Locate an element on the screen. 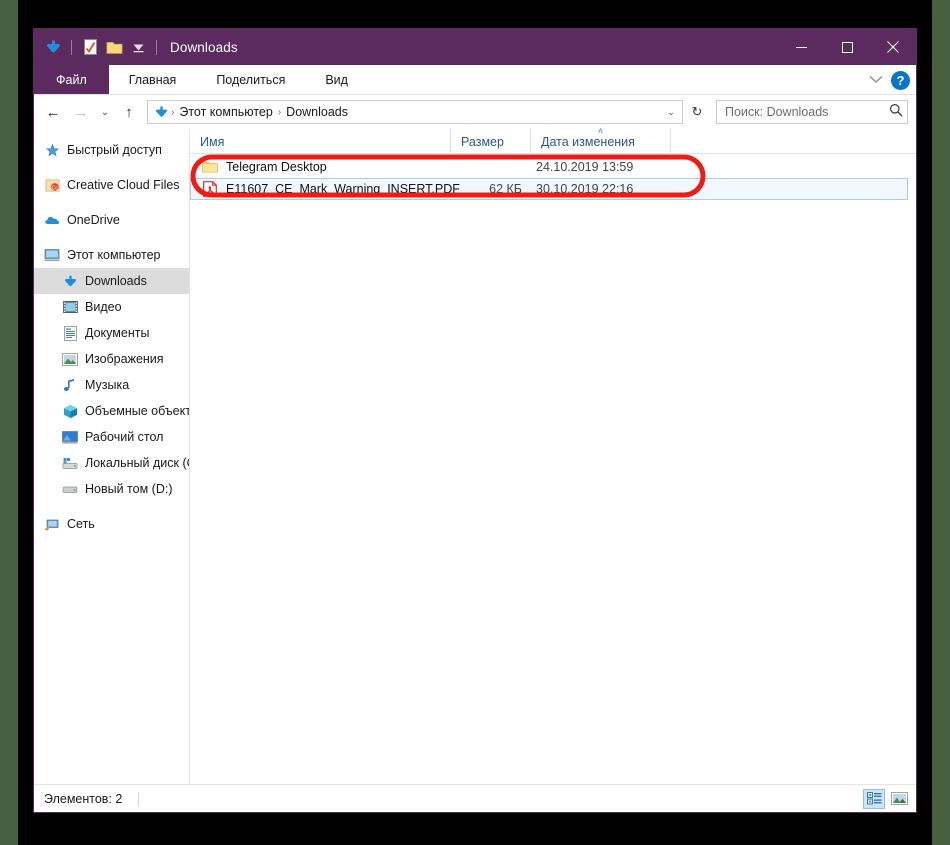  pictures-icon is located at coordinates (70, 359).